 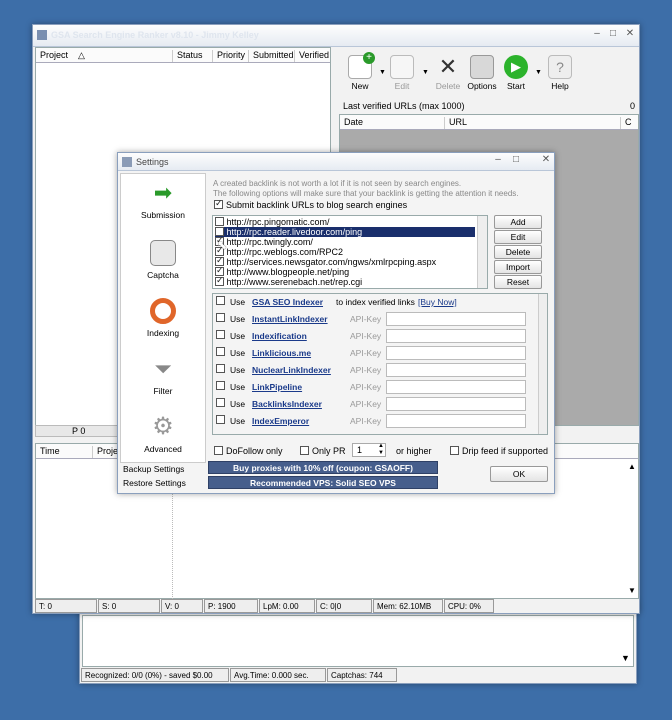 What do you see at coordinates (163, 311) in the screenshot?
I see `lifebuoy-icon` at bounding box center [163, 311].